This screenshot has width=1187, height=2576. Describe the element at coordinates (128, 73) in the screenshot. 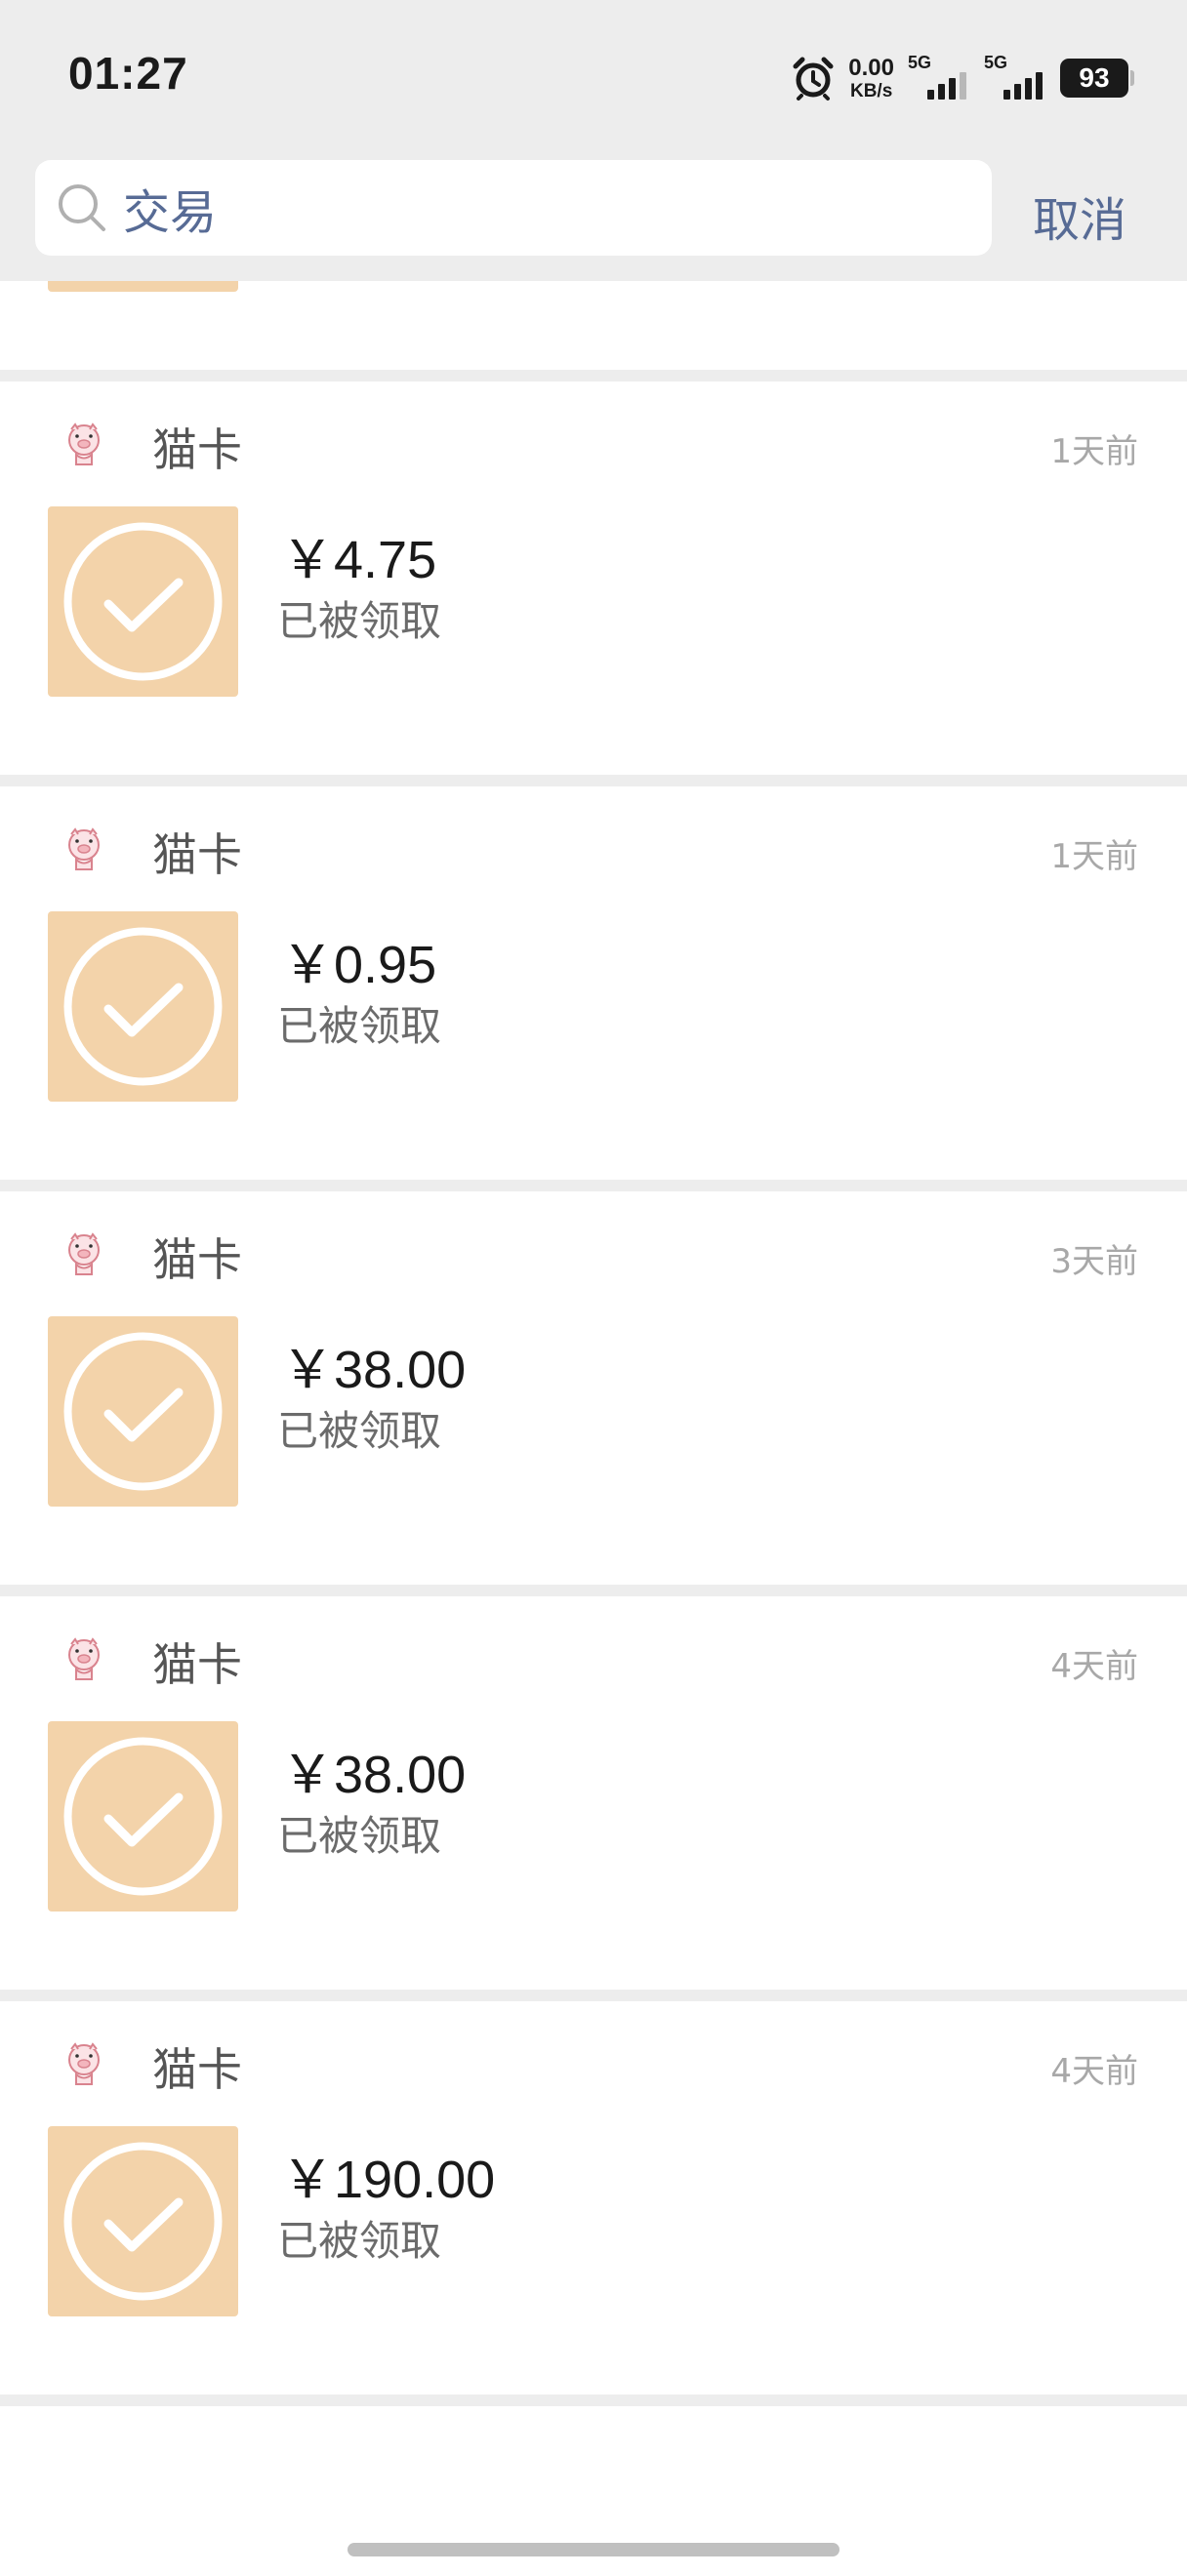

I see `clock: 01:27` at that location.